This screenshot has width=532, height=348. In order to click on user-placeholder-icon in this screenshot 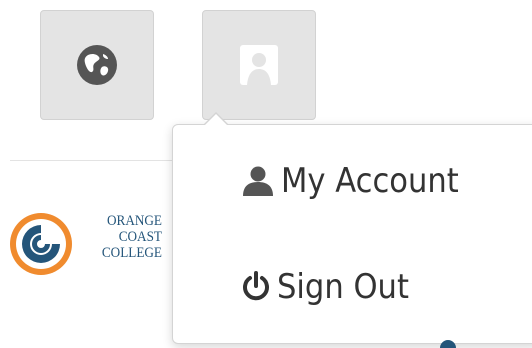, I will do `click(259, 65)`.